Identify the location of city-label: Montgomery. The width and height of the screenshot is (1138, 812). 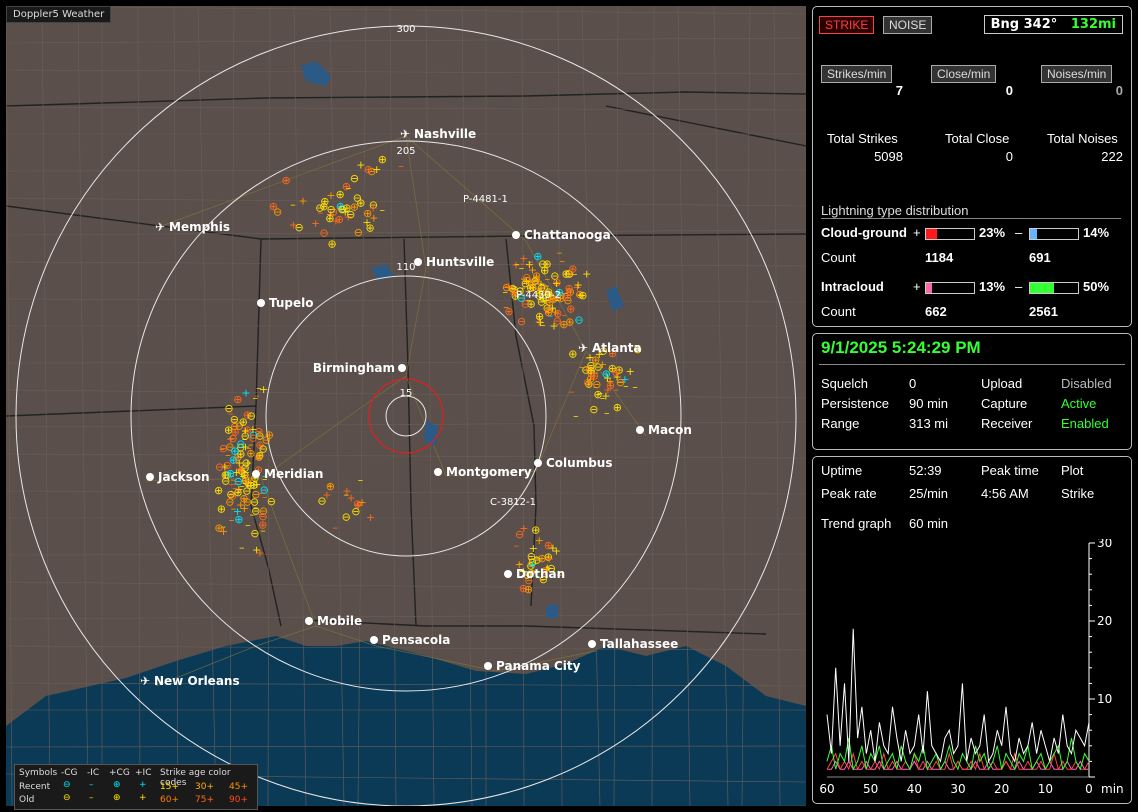
(489, 472).